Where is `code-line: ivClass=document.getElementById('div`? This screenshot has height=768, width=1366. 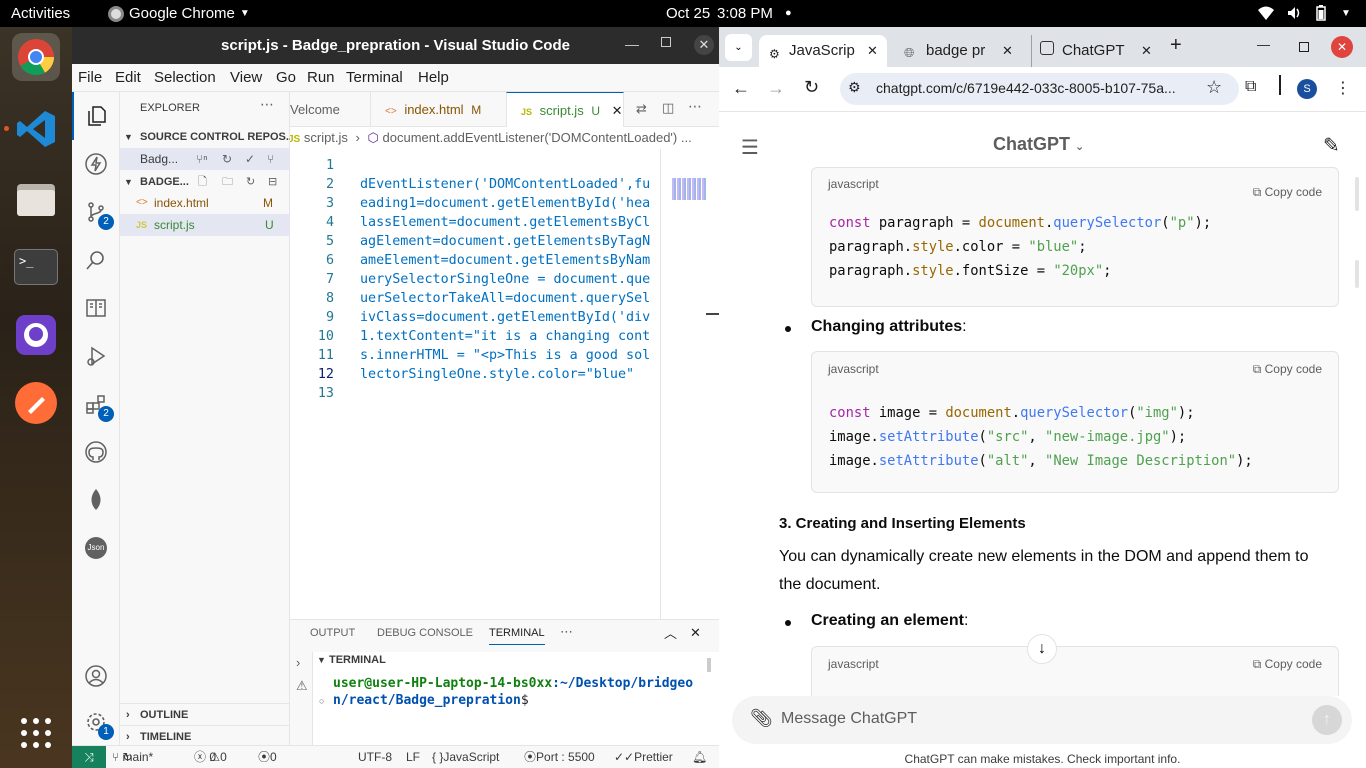 code-line: ivClass=document.getElementById('div is located at coordinates (505, 317).